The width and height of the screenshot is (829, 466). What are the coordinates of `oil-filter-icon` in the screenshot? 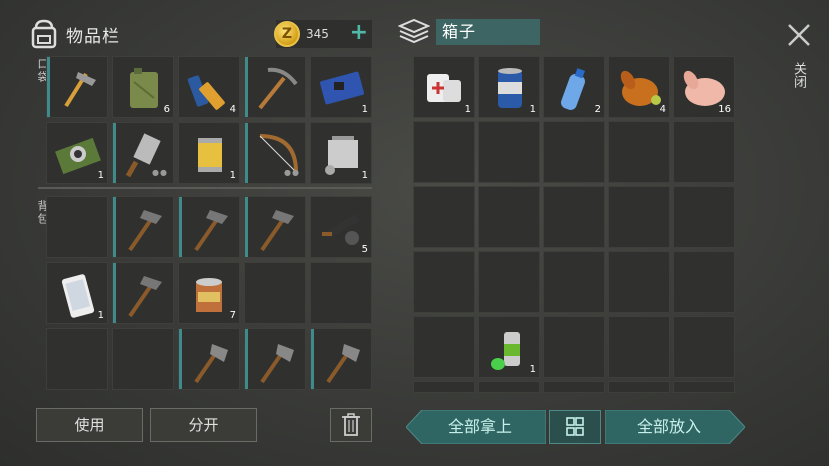 It's located at (210, 155).